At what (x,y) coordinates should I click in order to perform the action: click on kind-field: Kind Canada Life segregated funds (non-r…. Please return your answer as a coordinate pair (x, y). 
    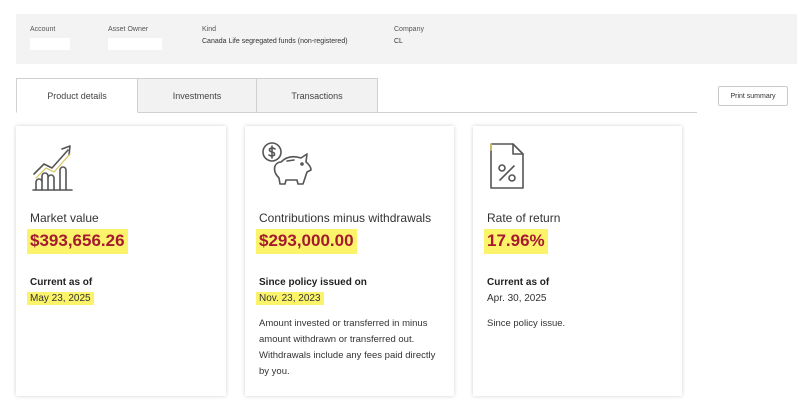
    Looking at the image, I should click on (275, 35).